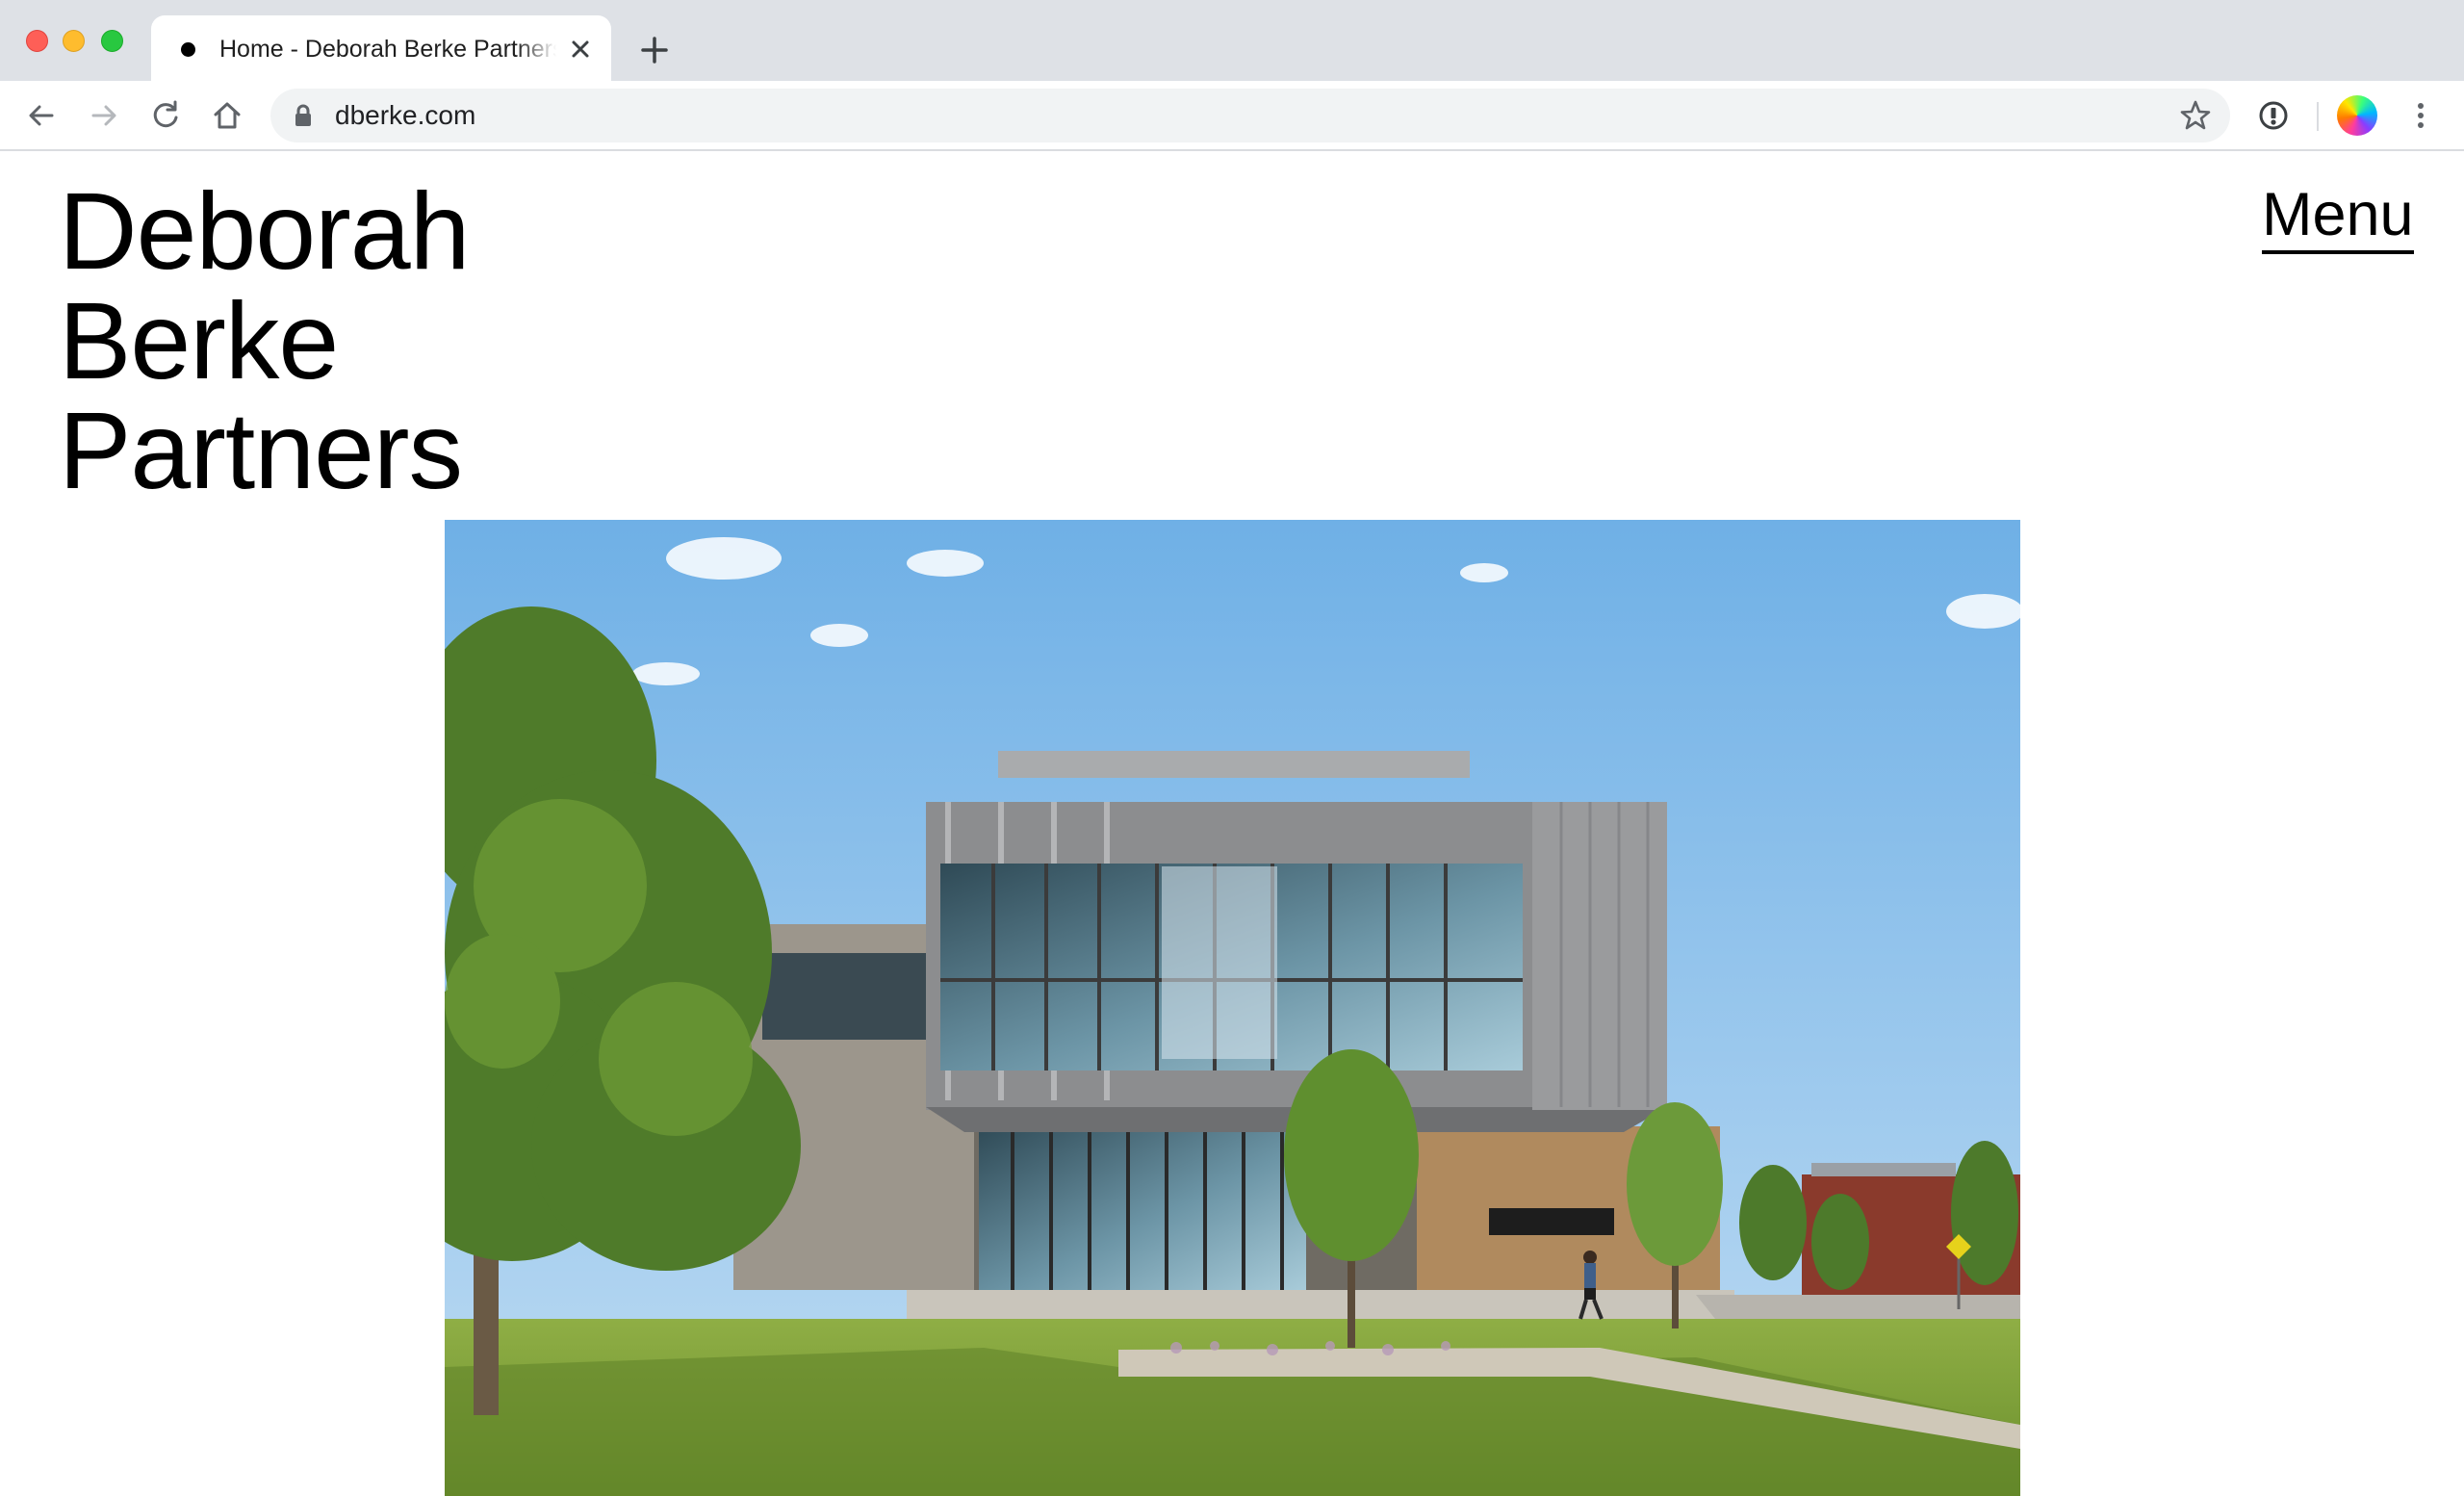 This screenshot has height=1496, width=2464. I want to click on lock-icon, so click(303, 115).